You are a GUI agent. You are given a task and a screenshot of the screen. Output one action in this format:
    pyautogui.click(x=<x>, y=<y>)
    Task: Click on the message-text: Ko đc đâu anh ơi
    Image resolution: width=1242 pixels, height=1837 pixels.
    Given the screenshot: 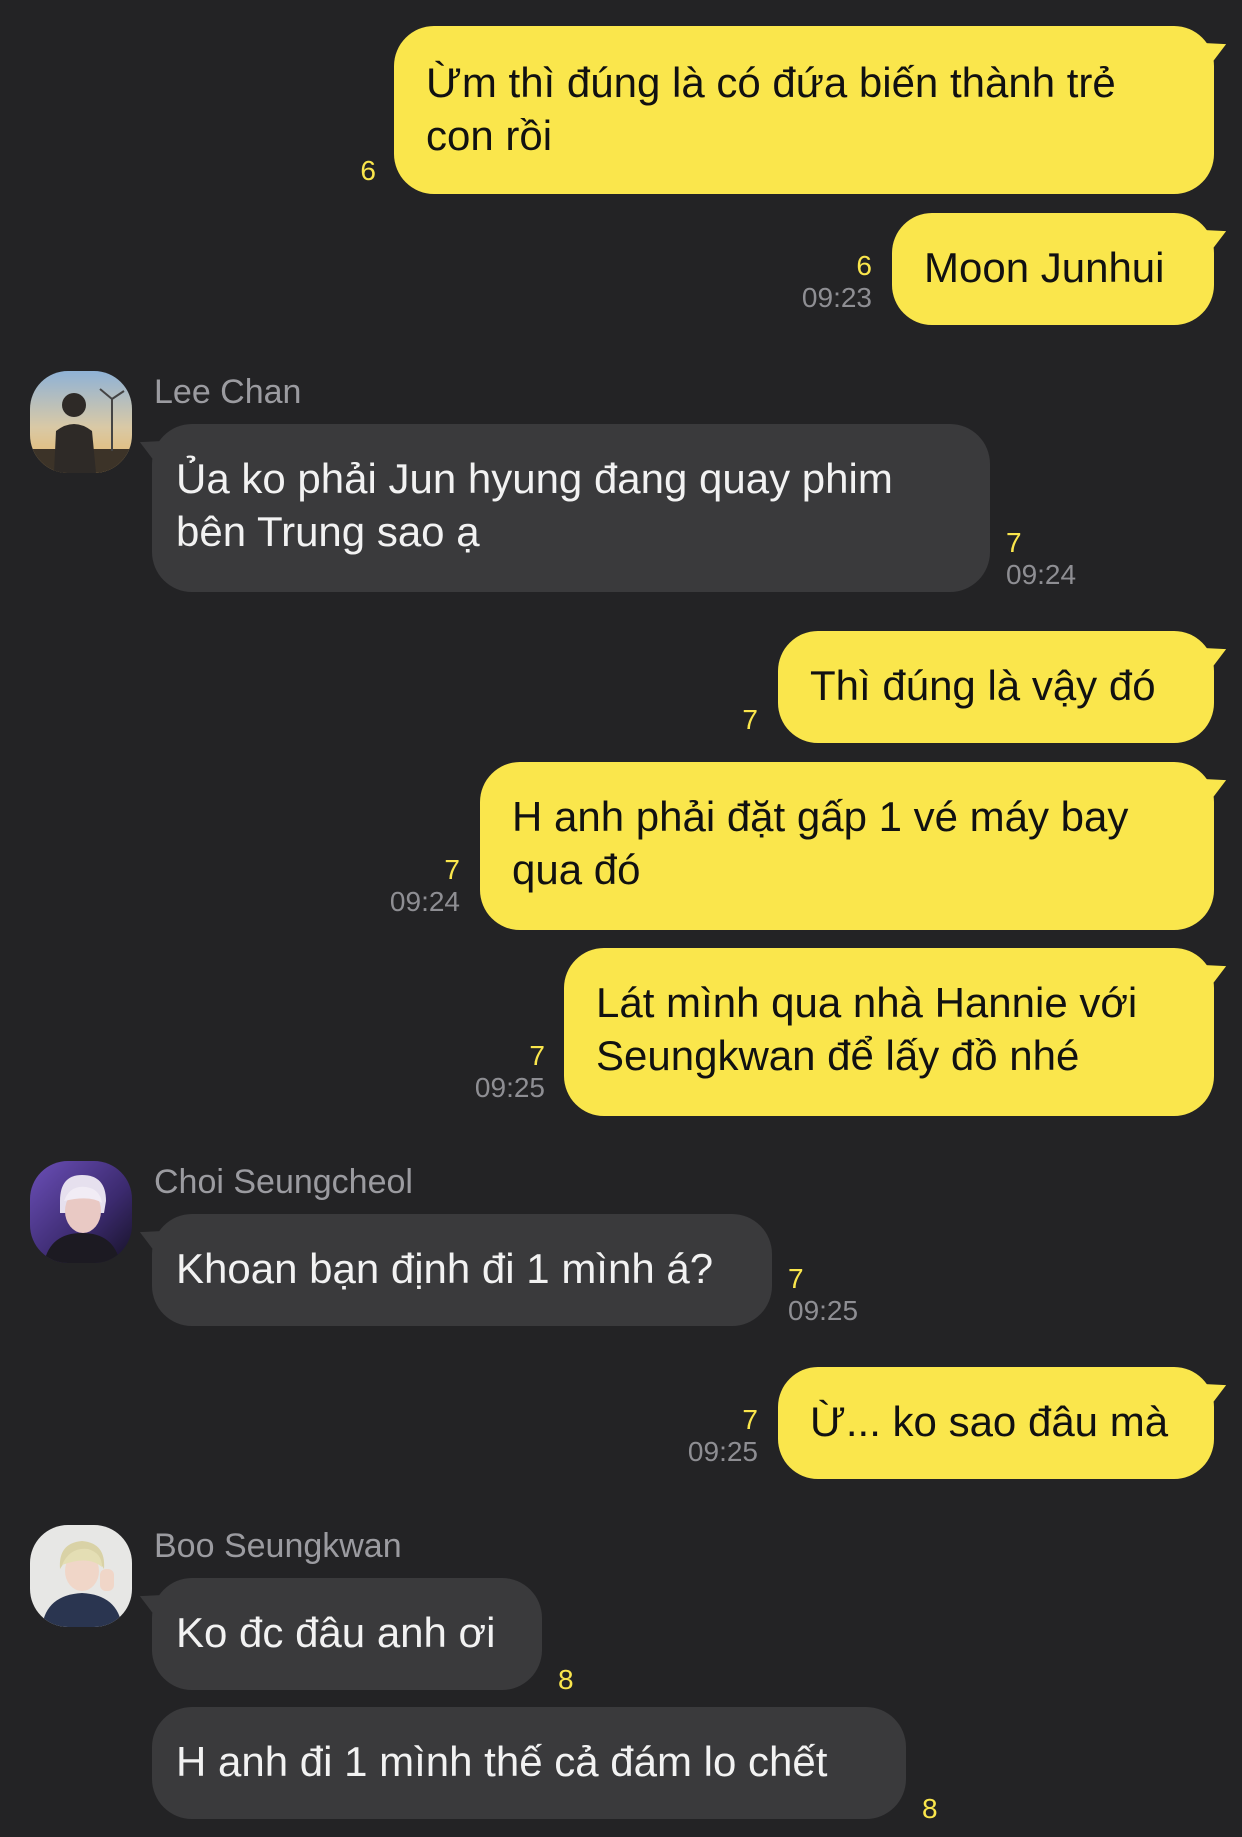 What is the action you would take?
    pyautogui.click(x=336, y=1632)
    